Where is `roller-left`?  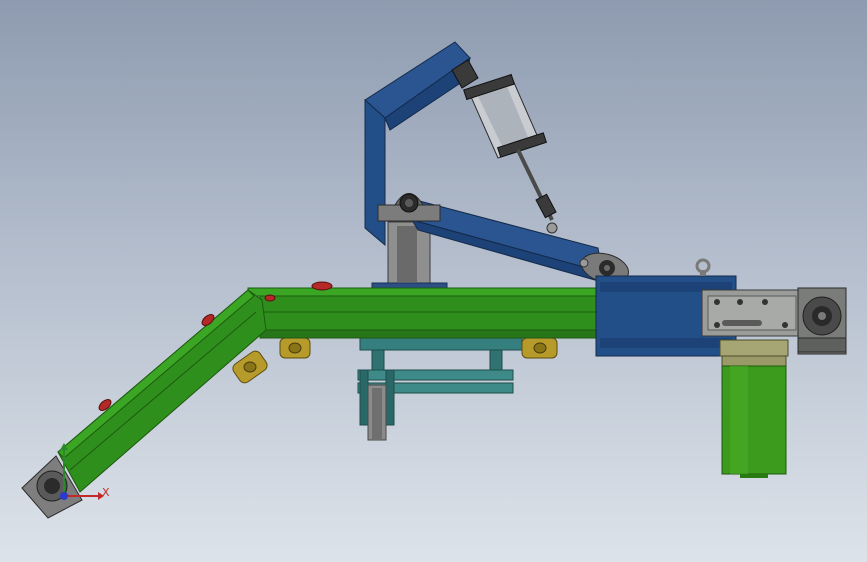
roller-left is located at coordinates (295, 348).